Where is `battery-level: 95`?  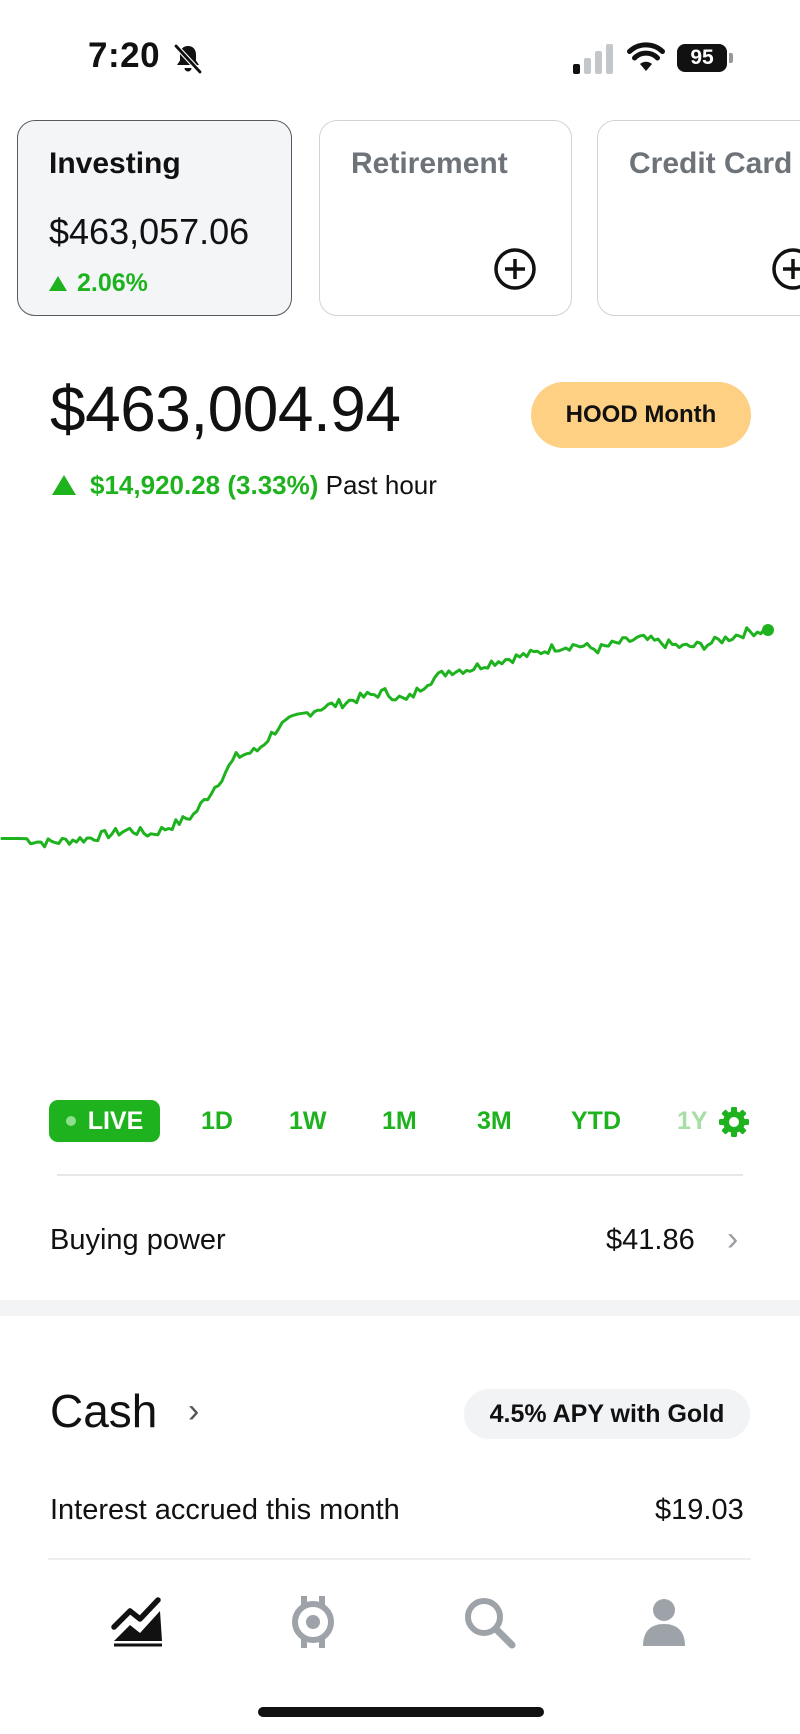
battery-level: 95 is located at coordinates (702, 58).